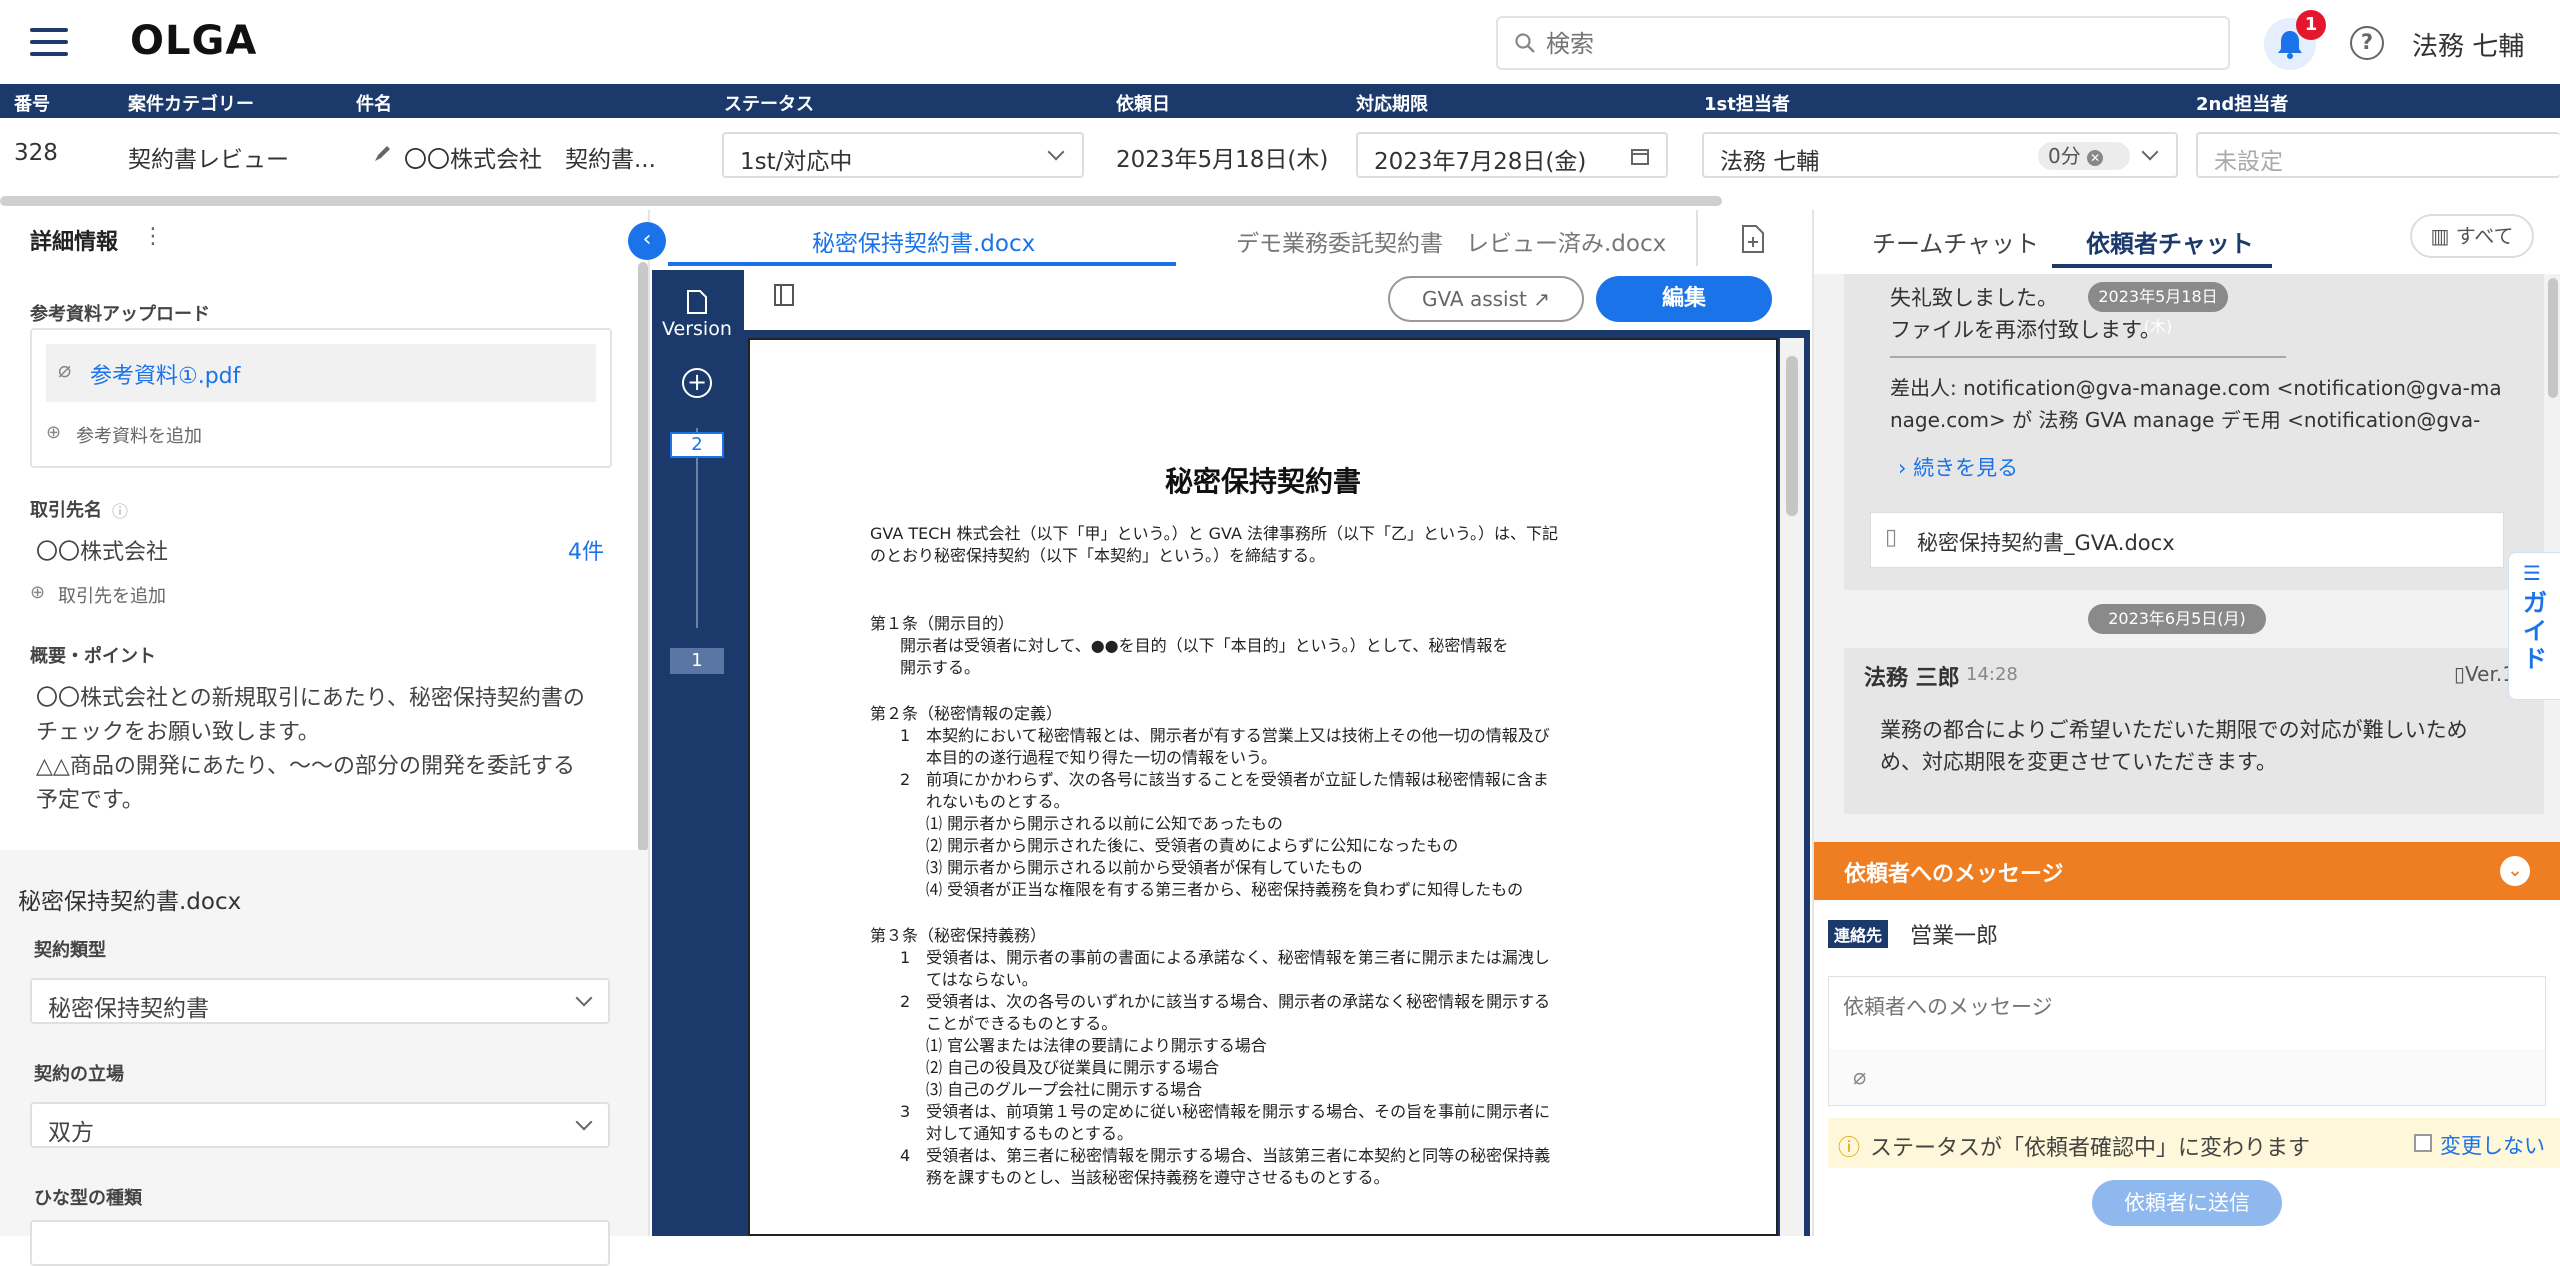  I want to click on add-file-icon, so click(1753, 239).